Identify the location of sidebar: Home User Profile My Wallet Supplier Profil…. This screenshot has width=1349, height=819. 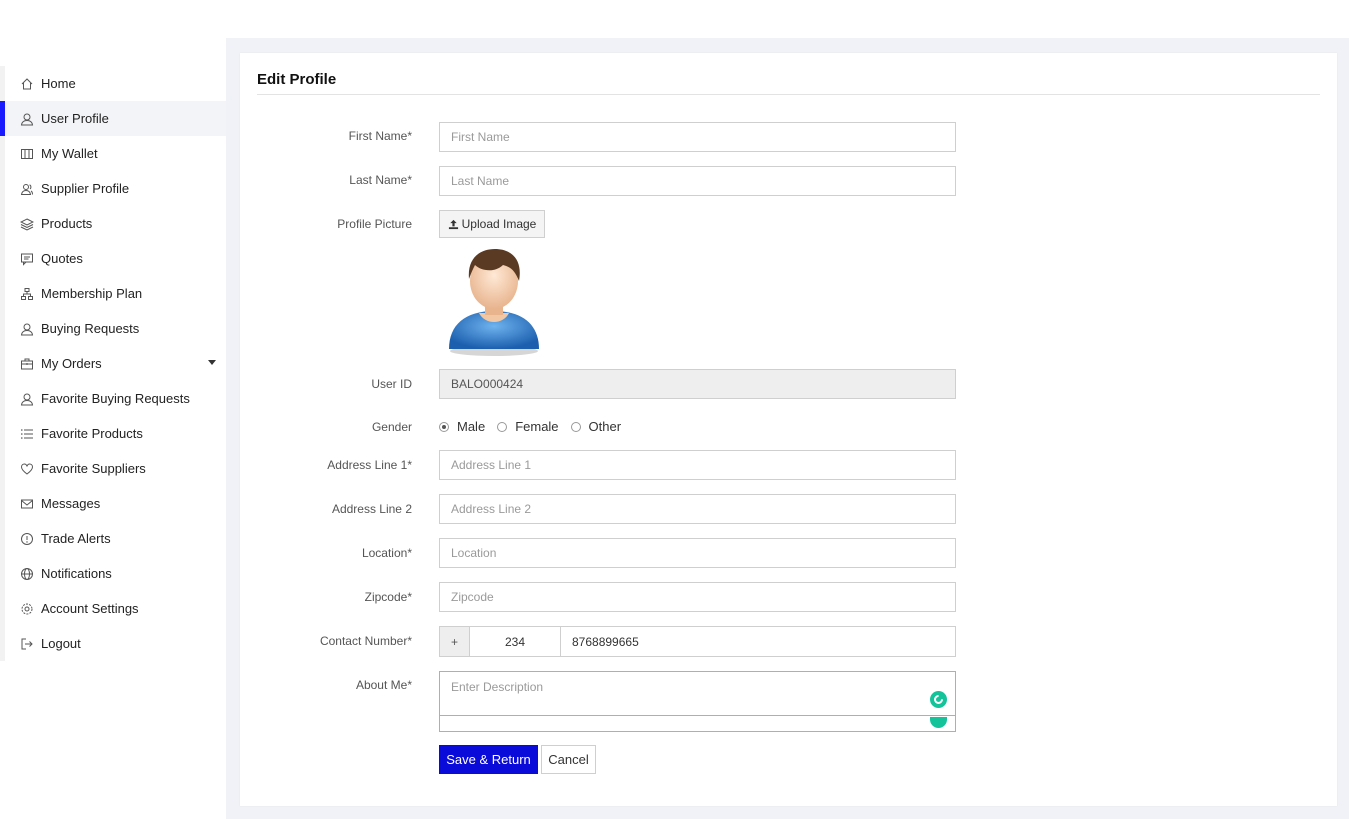
(113, 363).